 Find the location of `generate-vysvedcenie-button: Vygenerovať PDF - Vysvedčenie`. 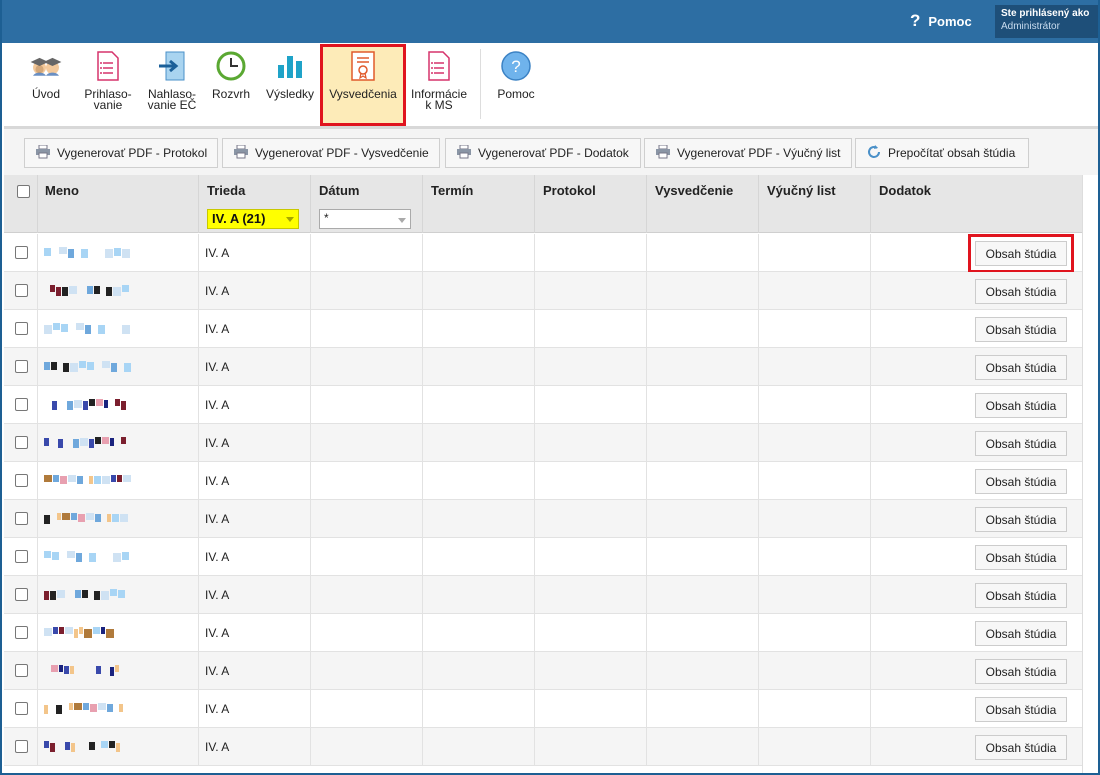

generate-vysvedcenie-button: Vygenerovať PDF - Vysvedčenie is located at coordinates (331, 153).